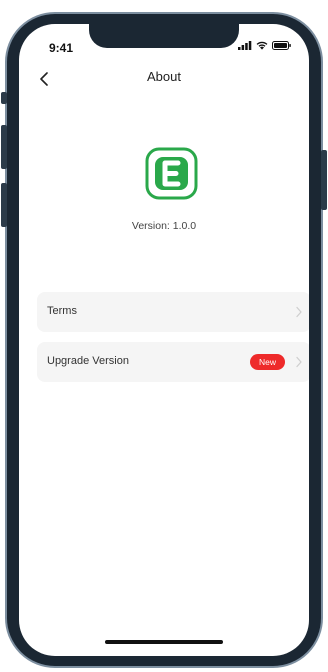 This screenshot has width=328, height=672. What do you see at coordinates (324, 180) in the screenshot?
I see `power-button` at bounding box center [324, 180].